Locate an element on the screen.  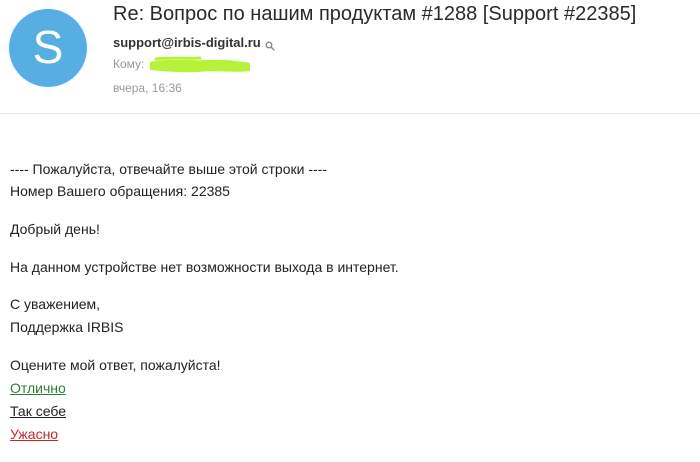
ticket-number: Номер Вашего обращения: 22385 is located at coordinates (120, 191).